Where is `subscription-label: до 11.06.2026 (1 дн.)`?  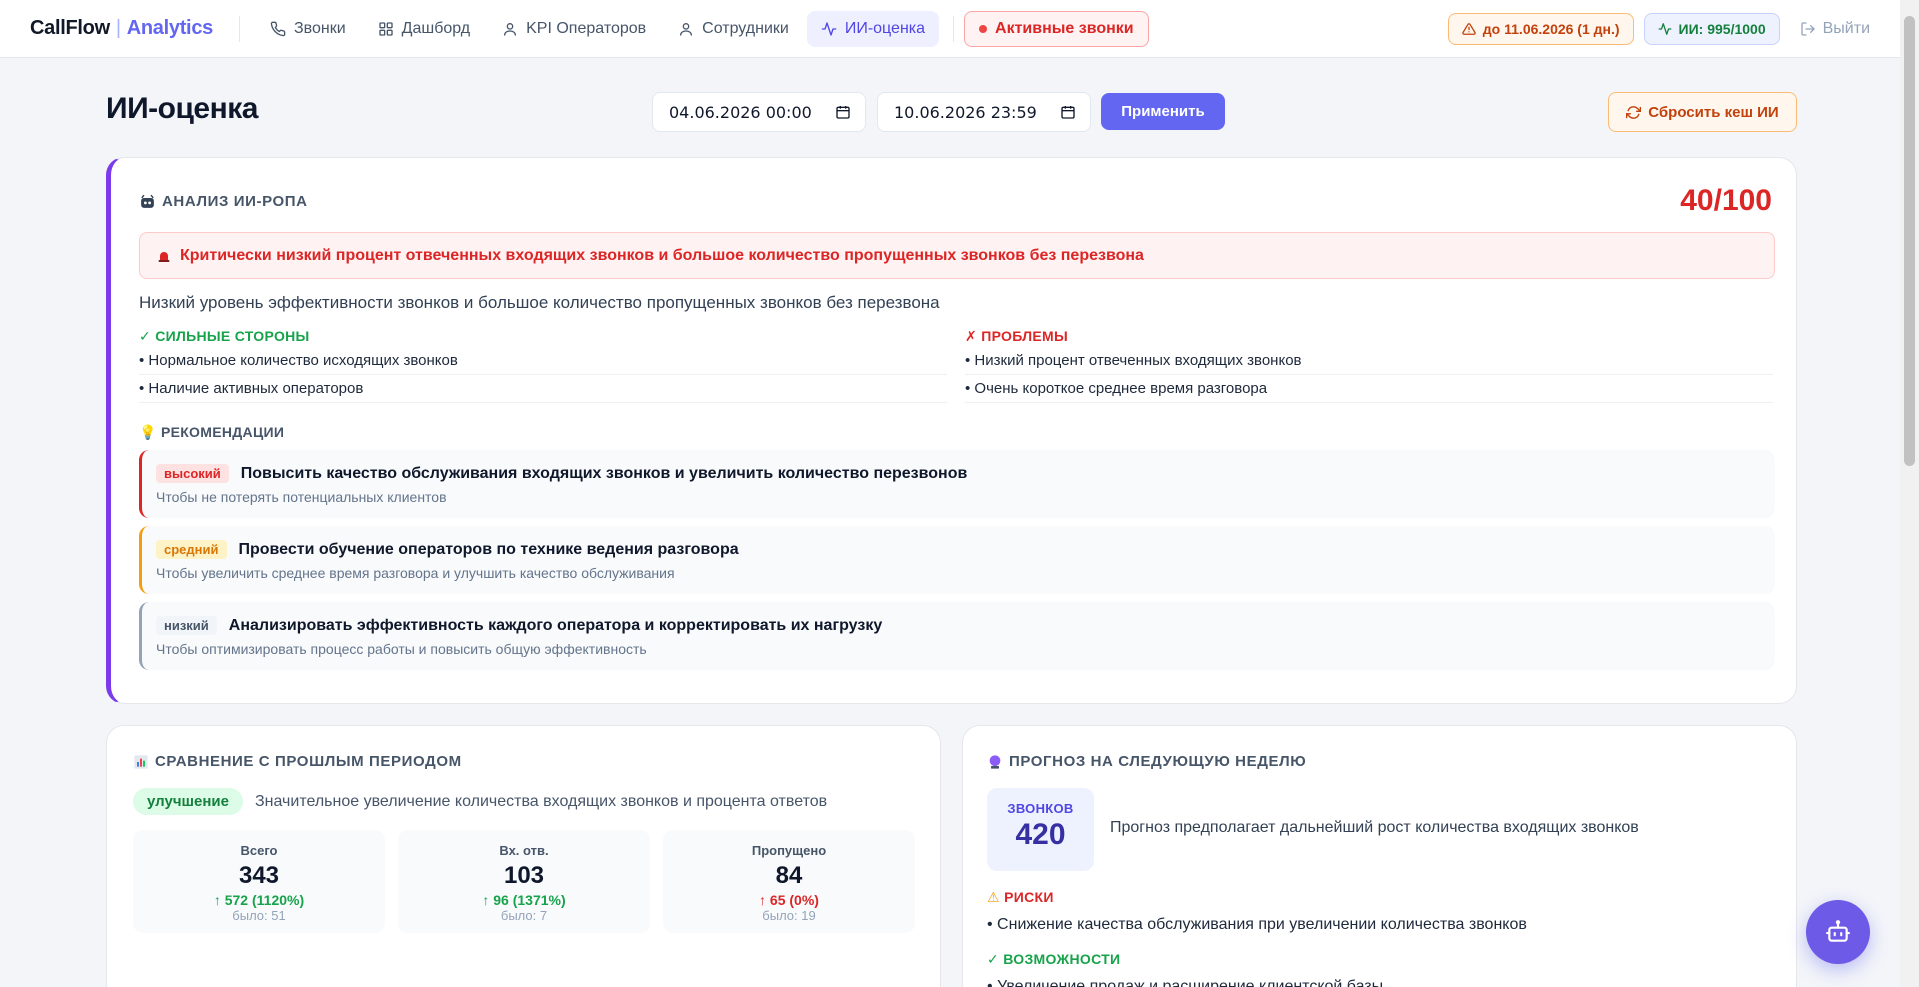 subscription-label: до 11.06.2026 (1 дн.) is located at coordinates (1551, 28).